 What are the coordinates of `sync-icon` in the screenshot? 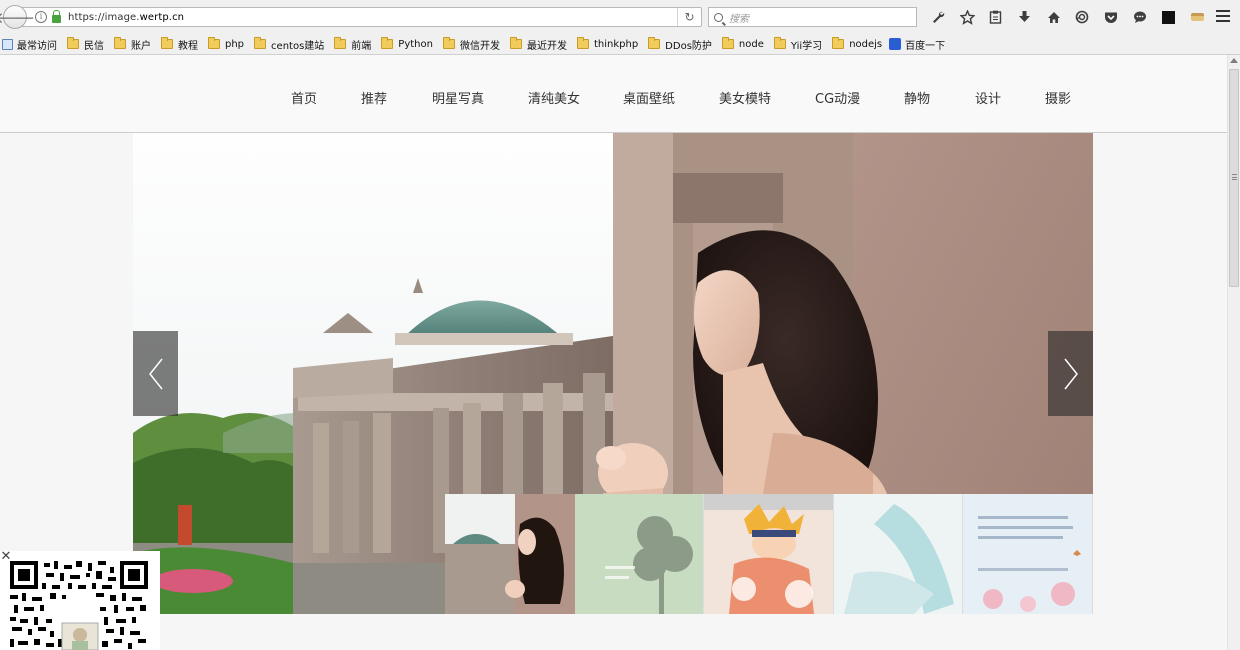 It's located at (1082, 17).